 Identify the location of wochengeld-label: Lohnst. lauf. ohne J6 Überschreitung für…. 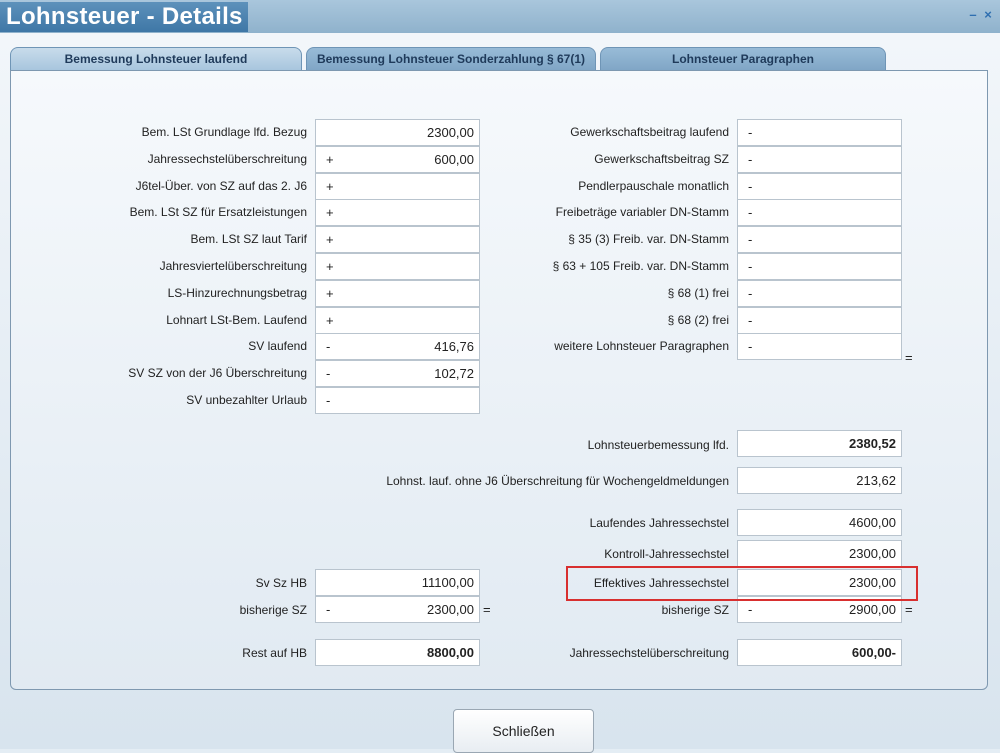
(557, 481).